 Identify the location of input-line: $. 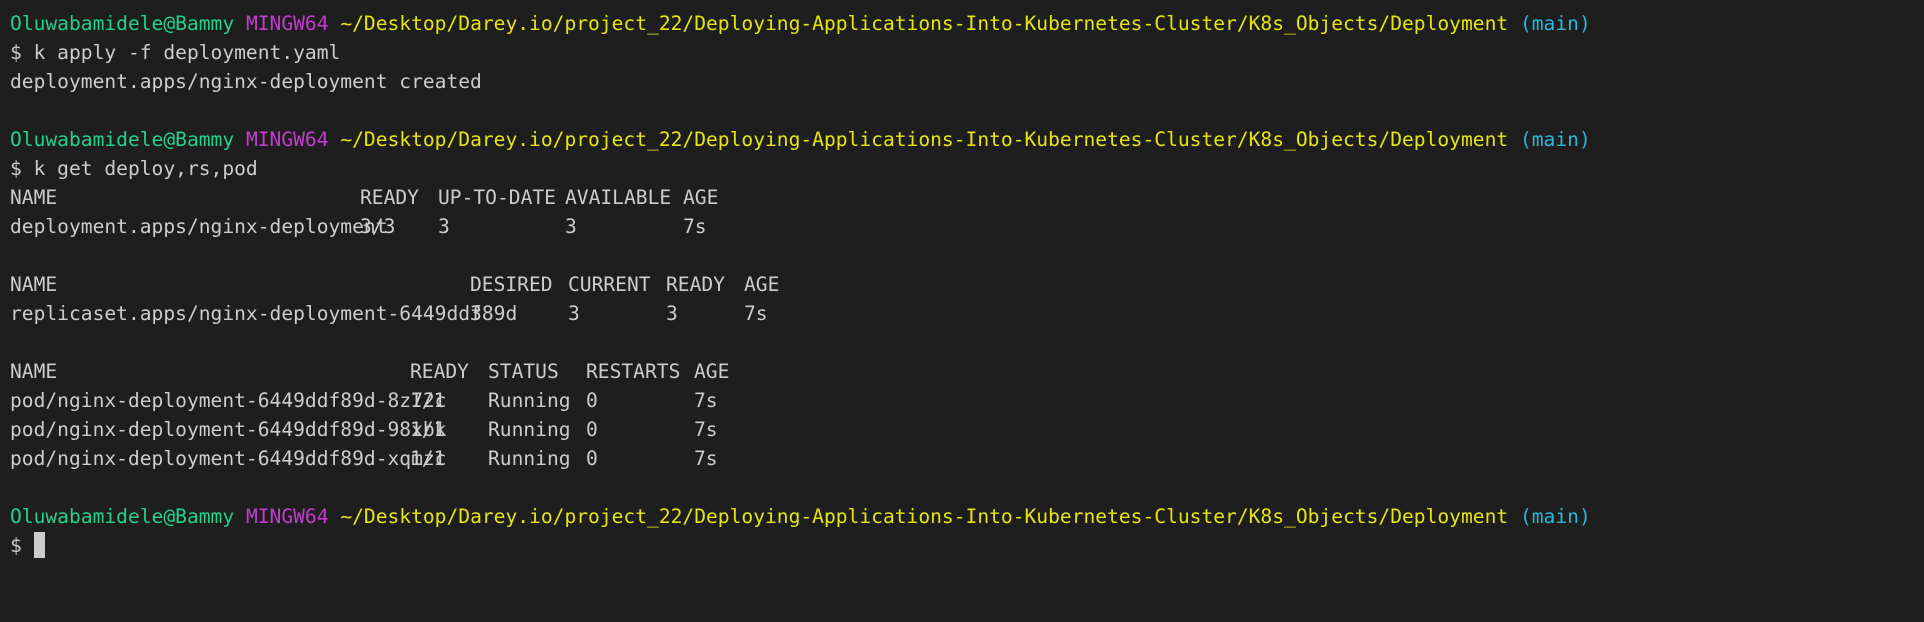
(967, 545).